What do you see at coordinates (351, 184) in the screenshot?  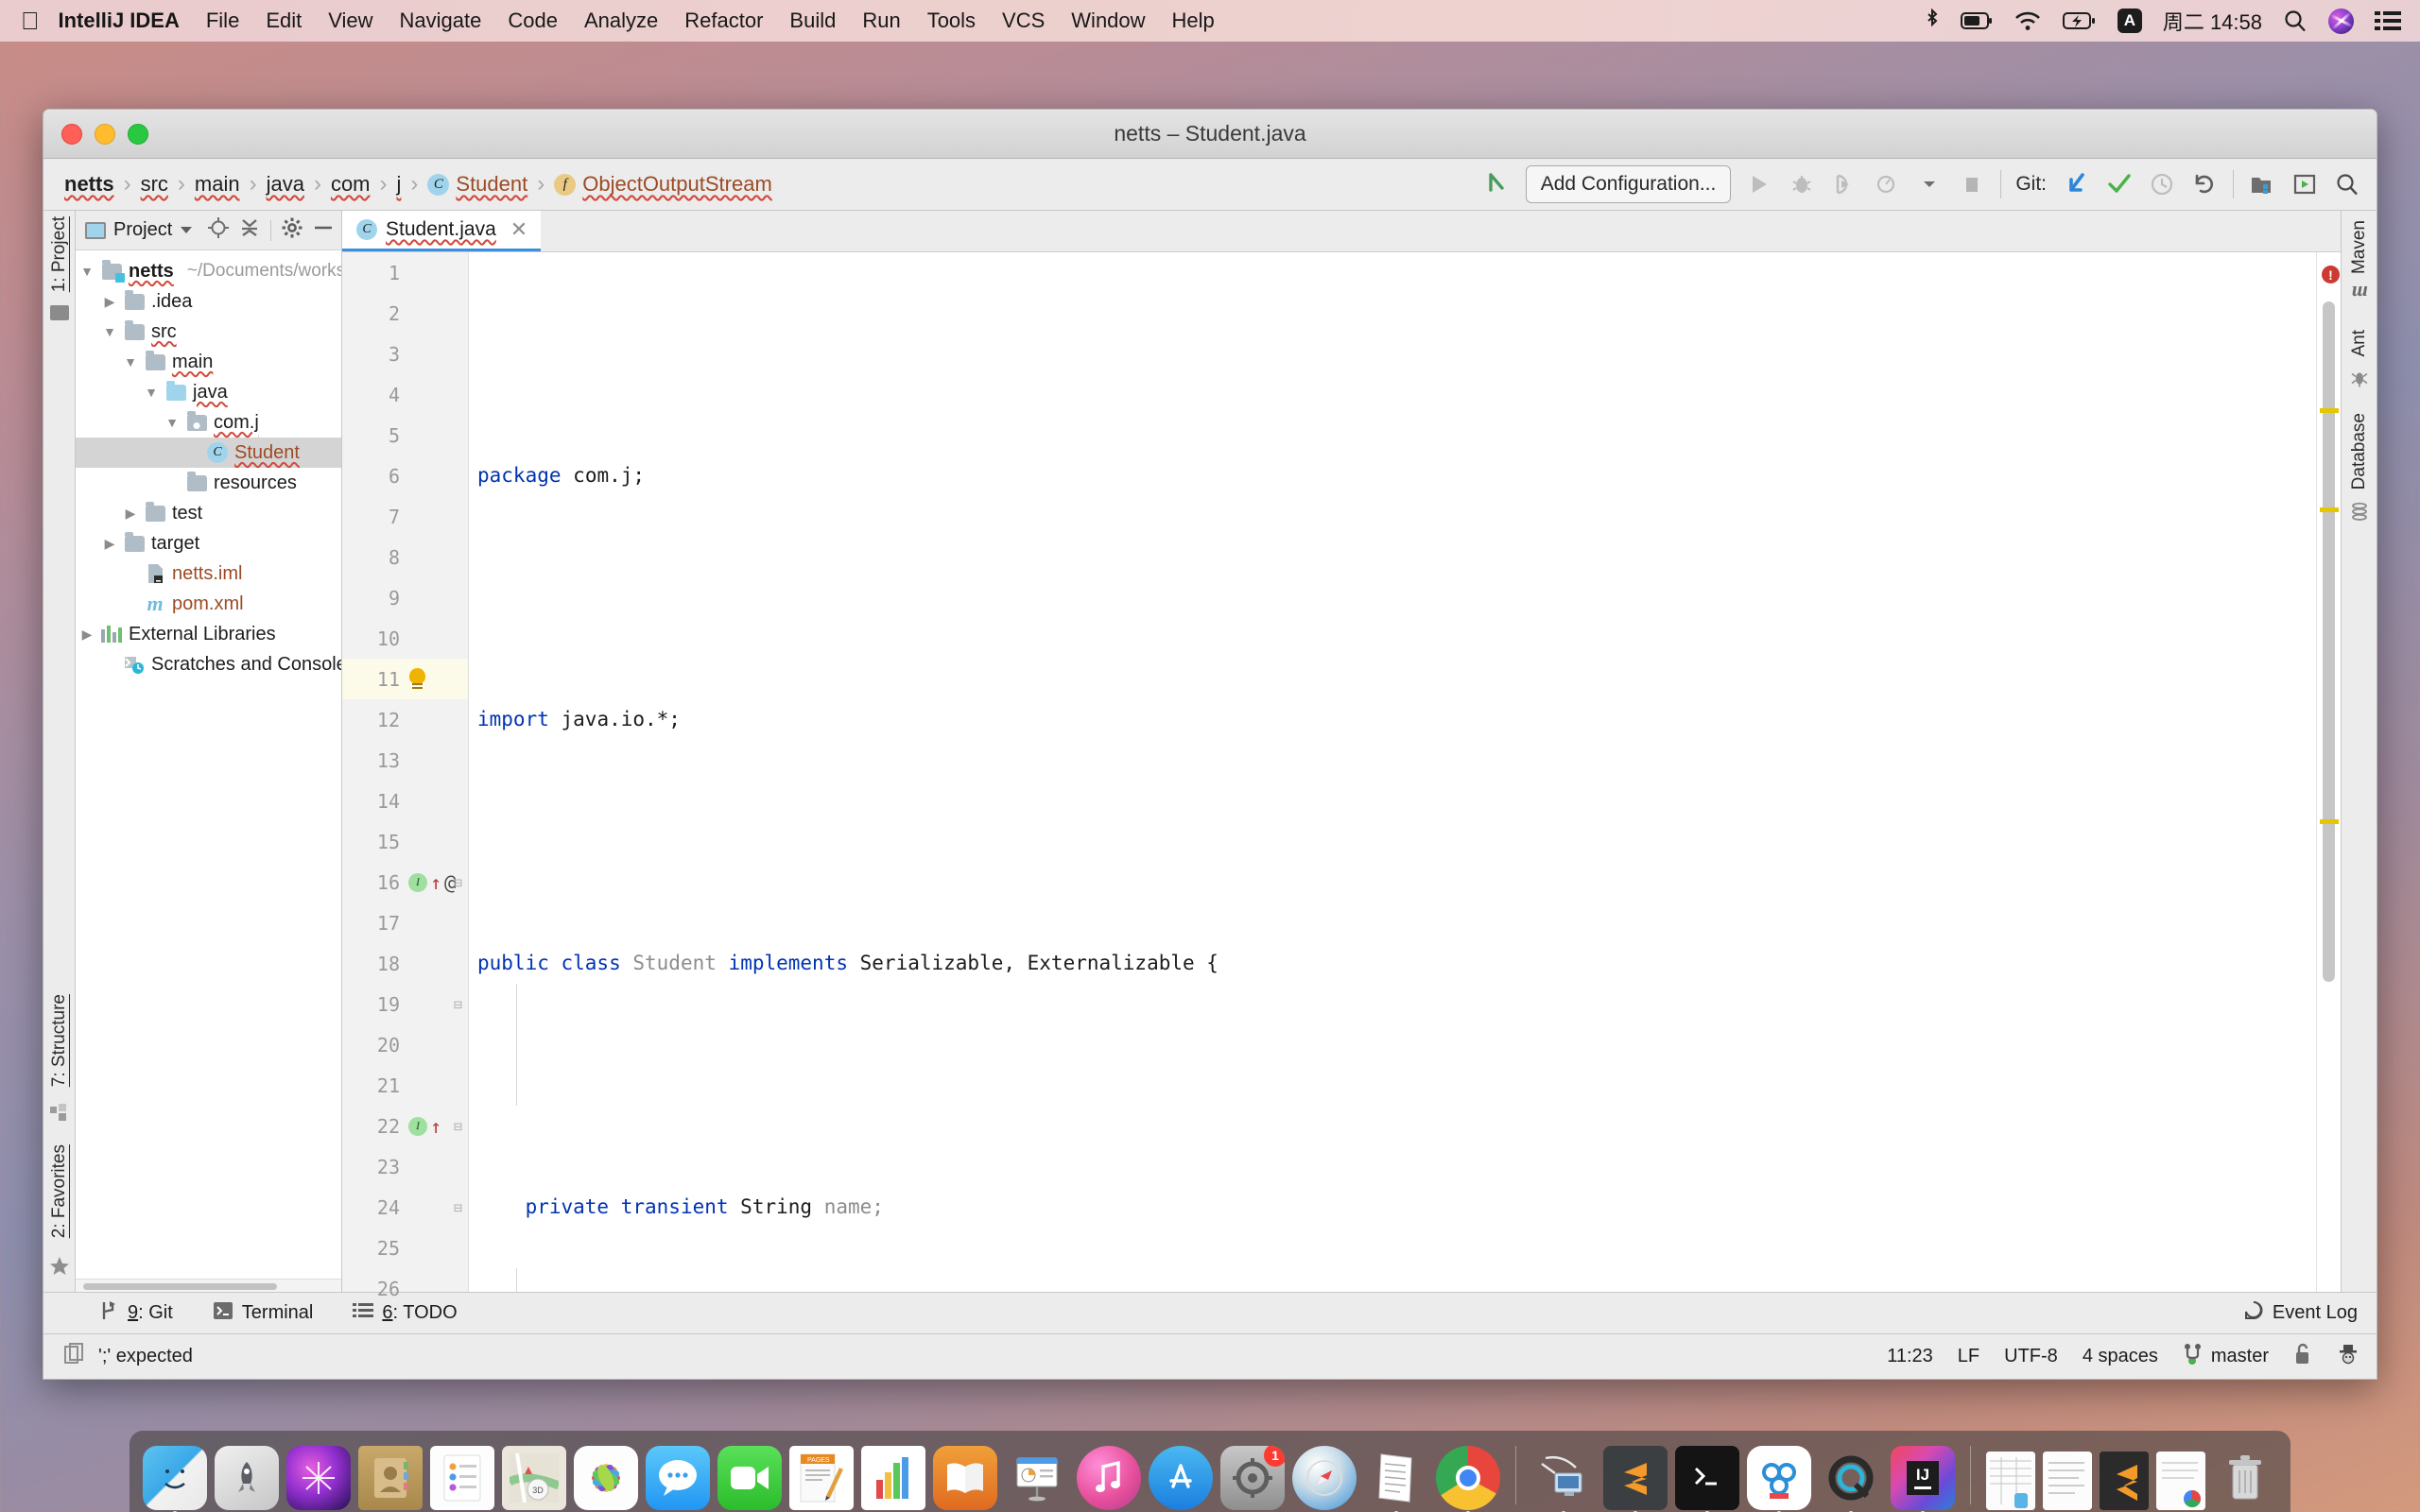 I see `breadcrumb-item-com: com` at bounding box center [351, 184].